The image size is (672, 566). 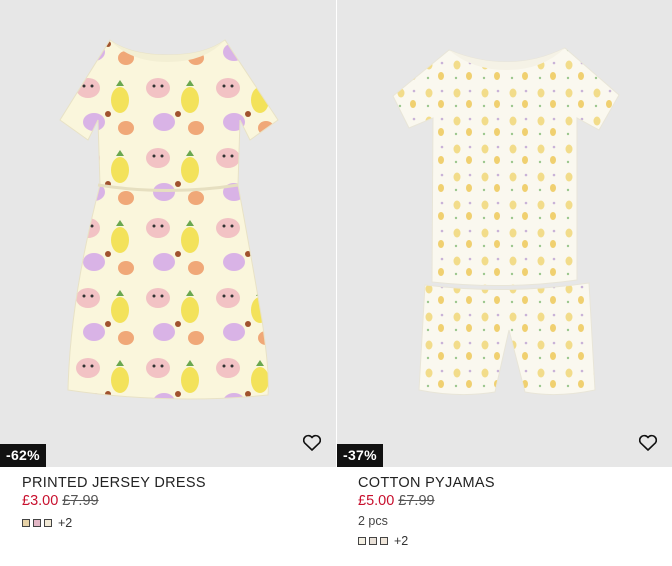 What do you see at coordinates (360, 455) in the screenshot?
I see `discount-badge: -37%` at bounding box center [360, 455].